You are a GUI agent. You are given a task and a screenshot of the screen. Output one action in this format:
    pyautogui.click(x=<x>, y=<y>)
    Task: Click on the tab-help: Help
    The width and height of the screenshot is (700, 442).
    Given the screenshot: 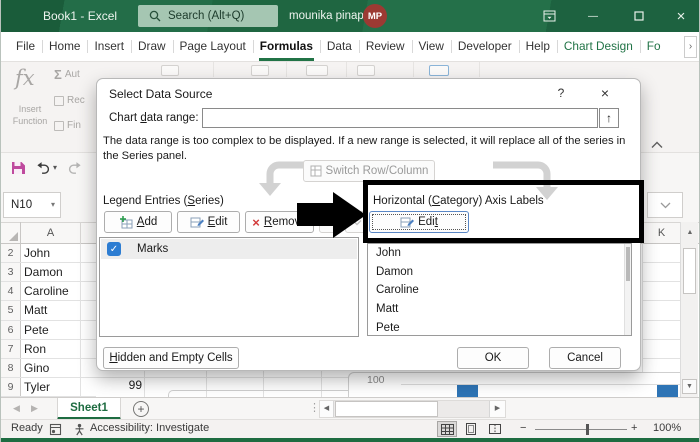 What is the action you would take?
    pyautogui.click(x=537, y=46)
    